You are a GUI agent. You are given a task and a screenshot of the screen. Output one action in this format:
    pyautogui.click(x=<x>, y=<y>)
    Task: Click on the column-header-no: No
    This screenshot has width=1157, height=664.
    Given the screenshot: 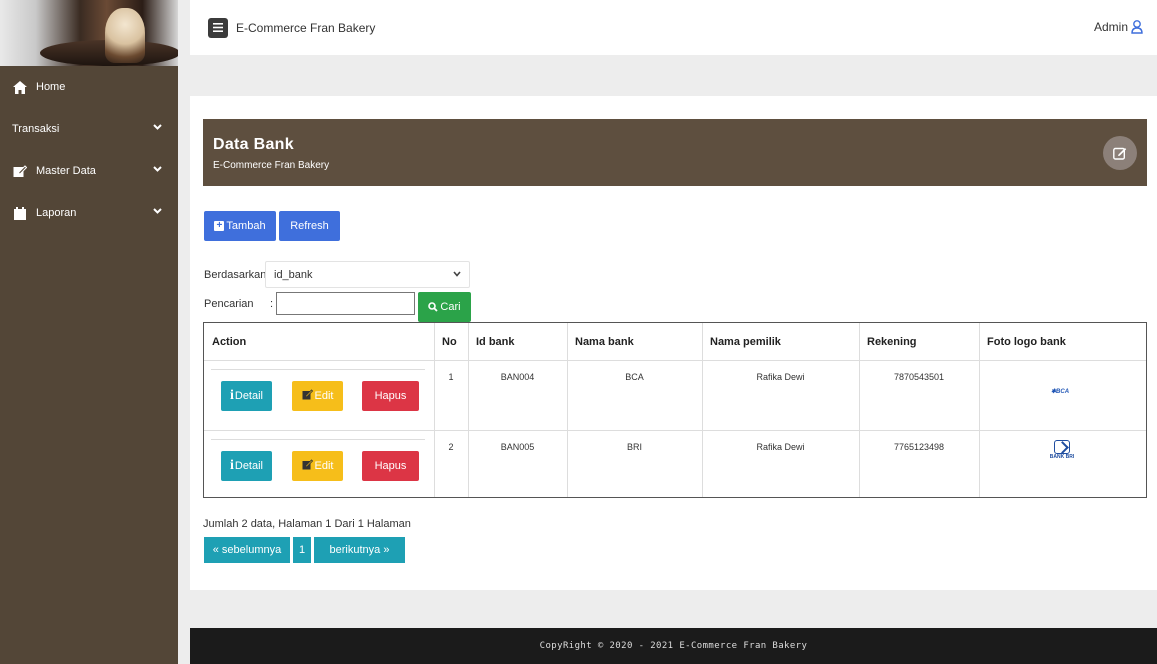 What is the action you would take?
    pyautogui.click(x=449, y=342)
    